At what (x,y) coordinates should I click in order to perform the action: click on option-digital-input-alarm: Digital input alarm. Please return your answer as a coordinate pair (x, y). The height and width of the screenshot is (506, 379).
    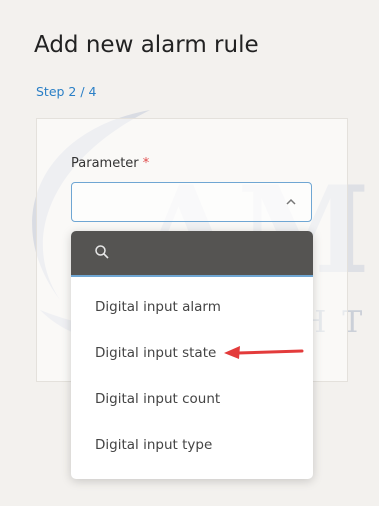
    Looking at the image, I should click on (192, 307).